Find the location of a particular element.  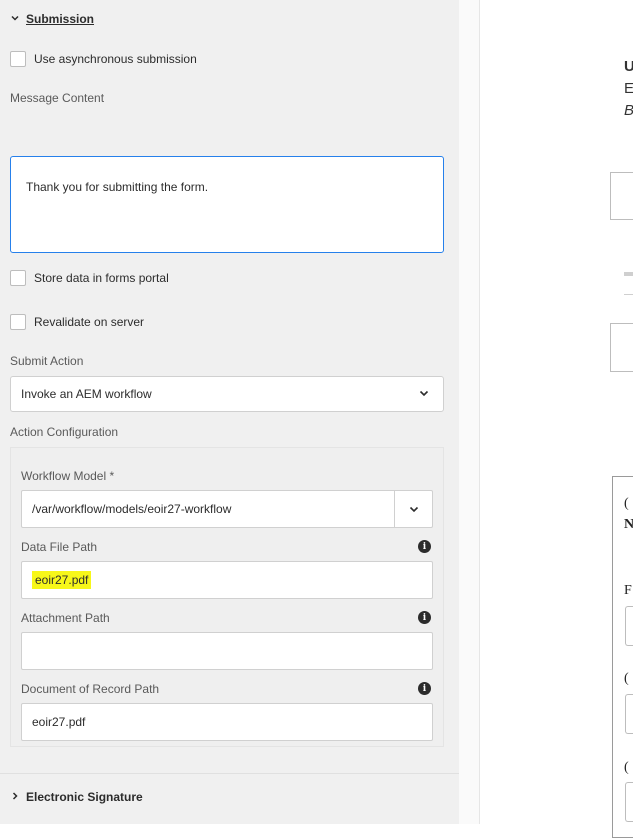

electronic-signature-section-header: Electronic Signature is located at coordinates (76, 797).